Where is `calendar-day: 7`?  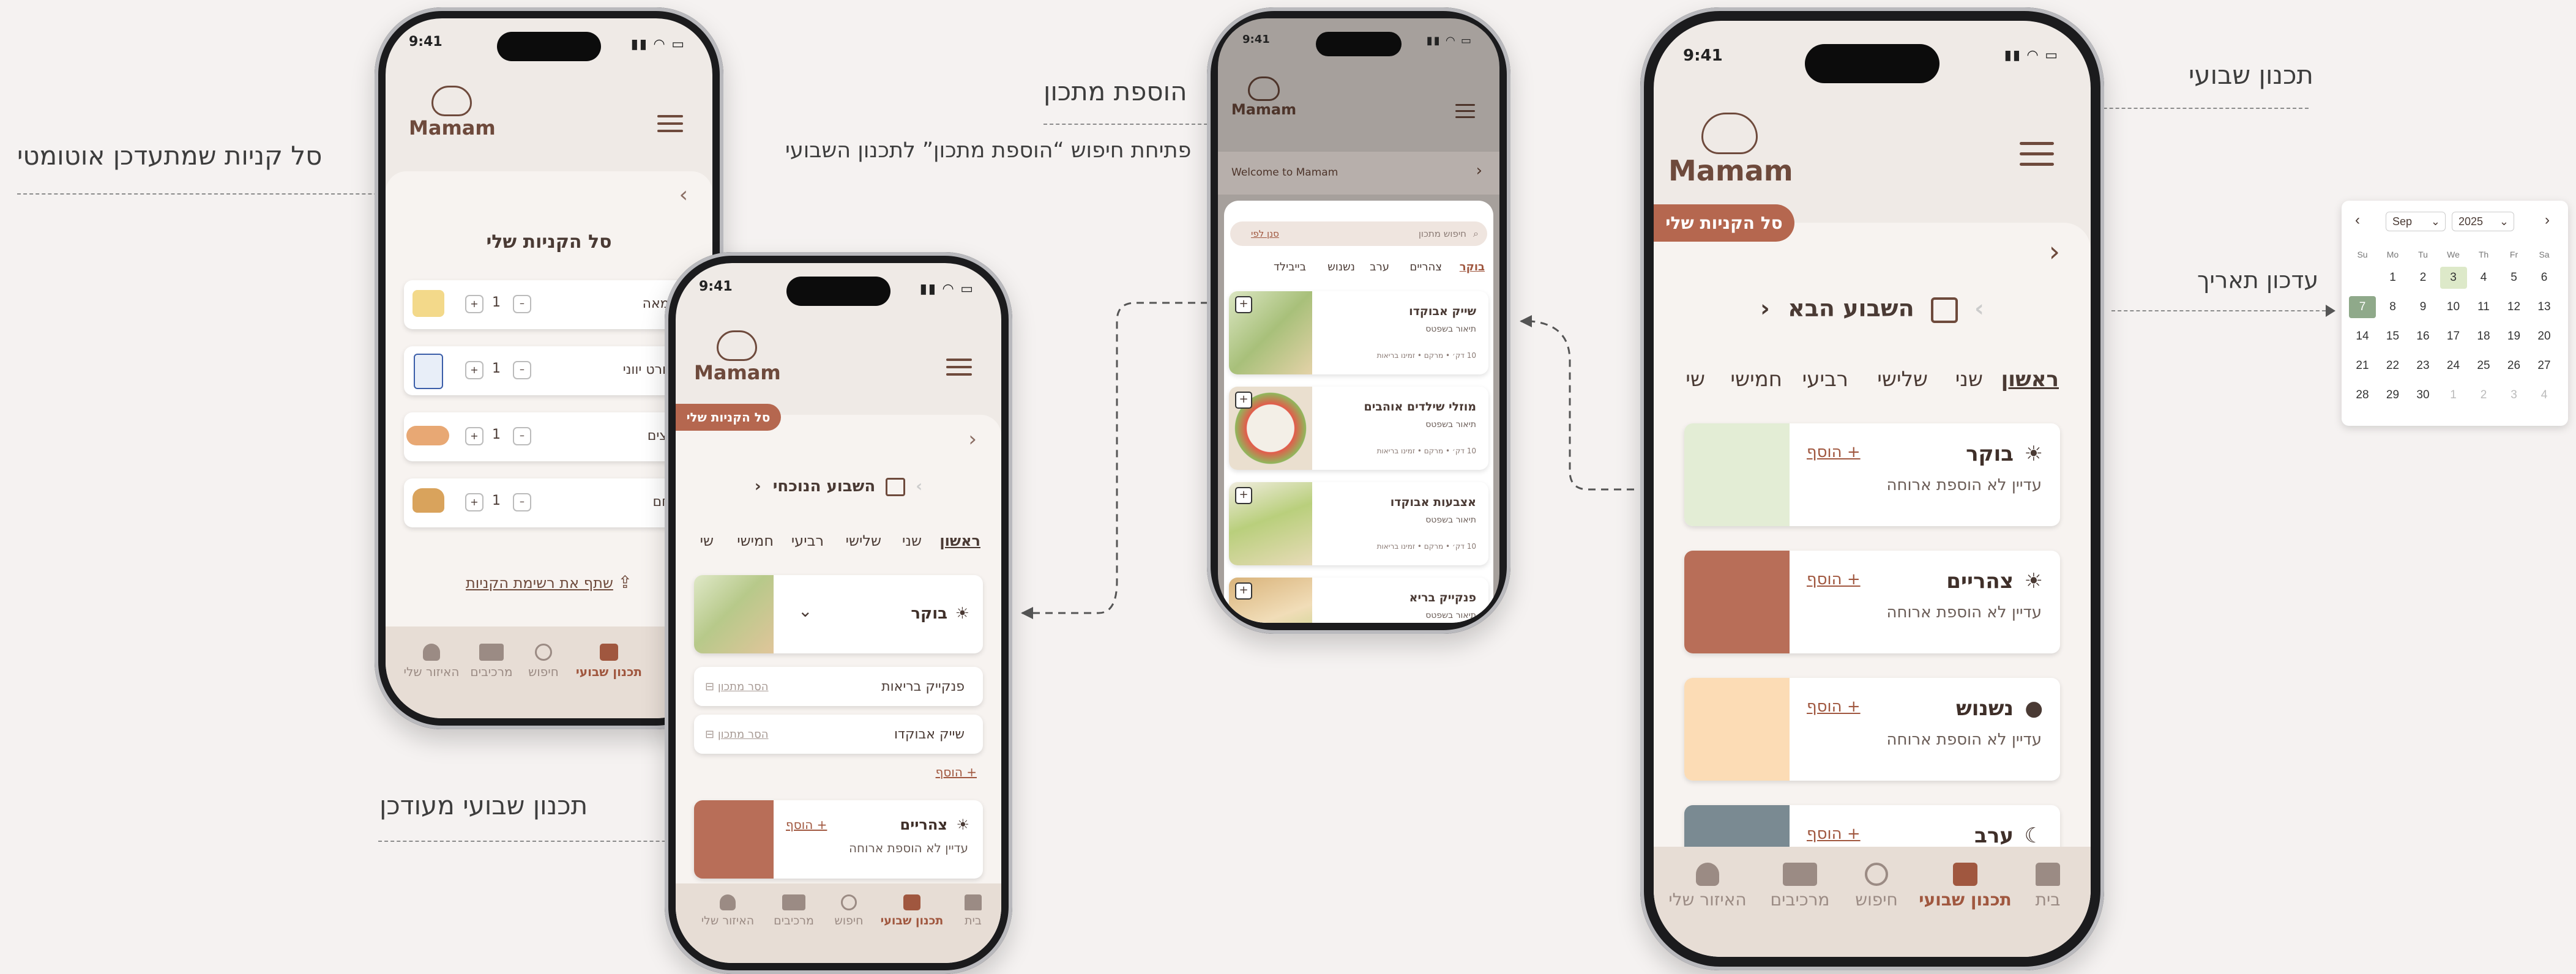 calendar-day: 7 is located at coordinates (2362, 307).